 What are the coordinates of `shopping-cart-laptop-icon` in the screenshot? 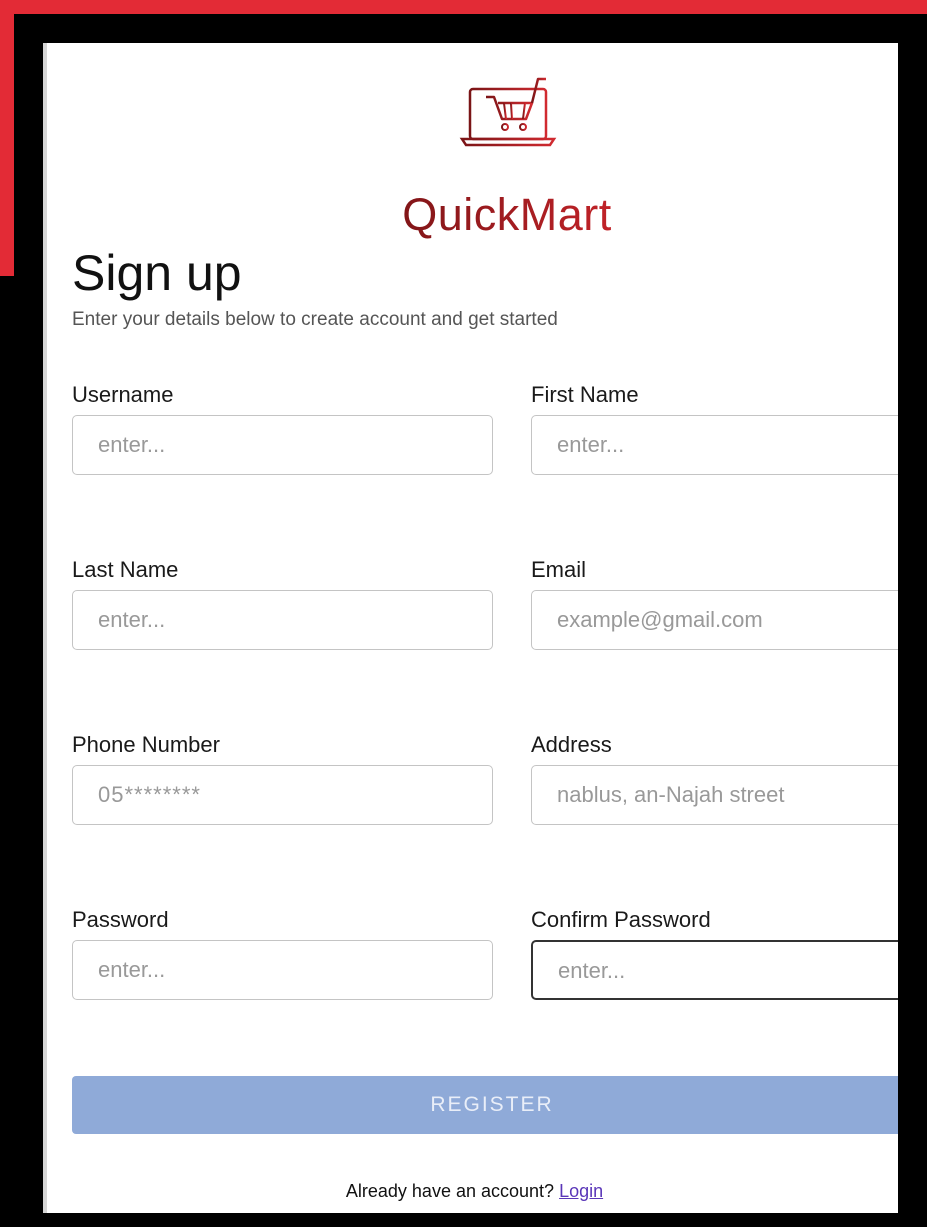 It's located at (508, 112).